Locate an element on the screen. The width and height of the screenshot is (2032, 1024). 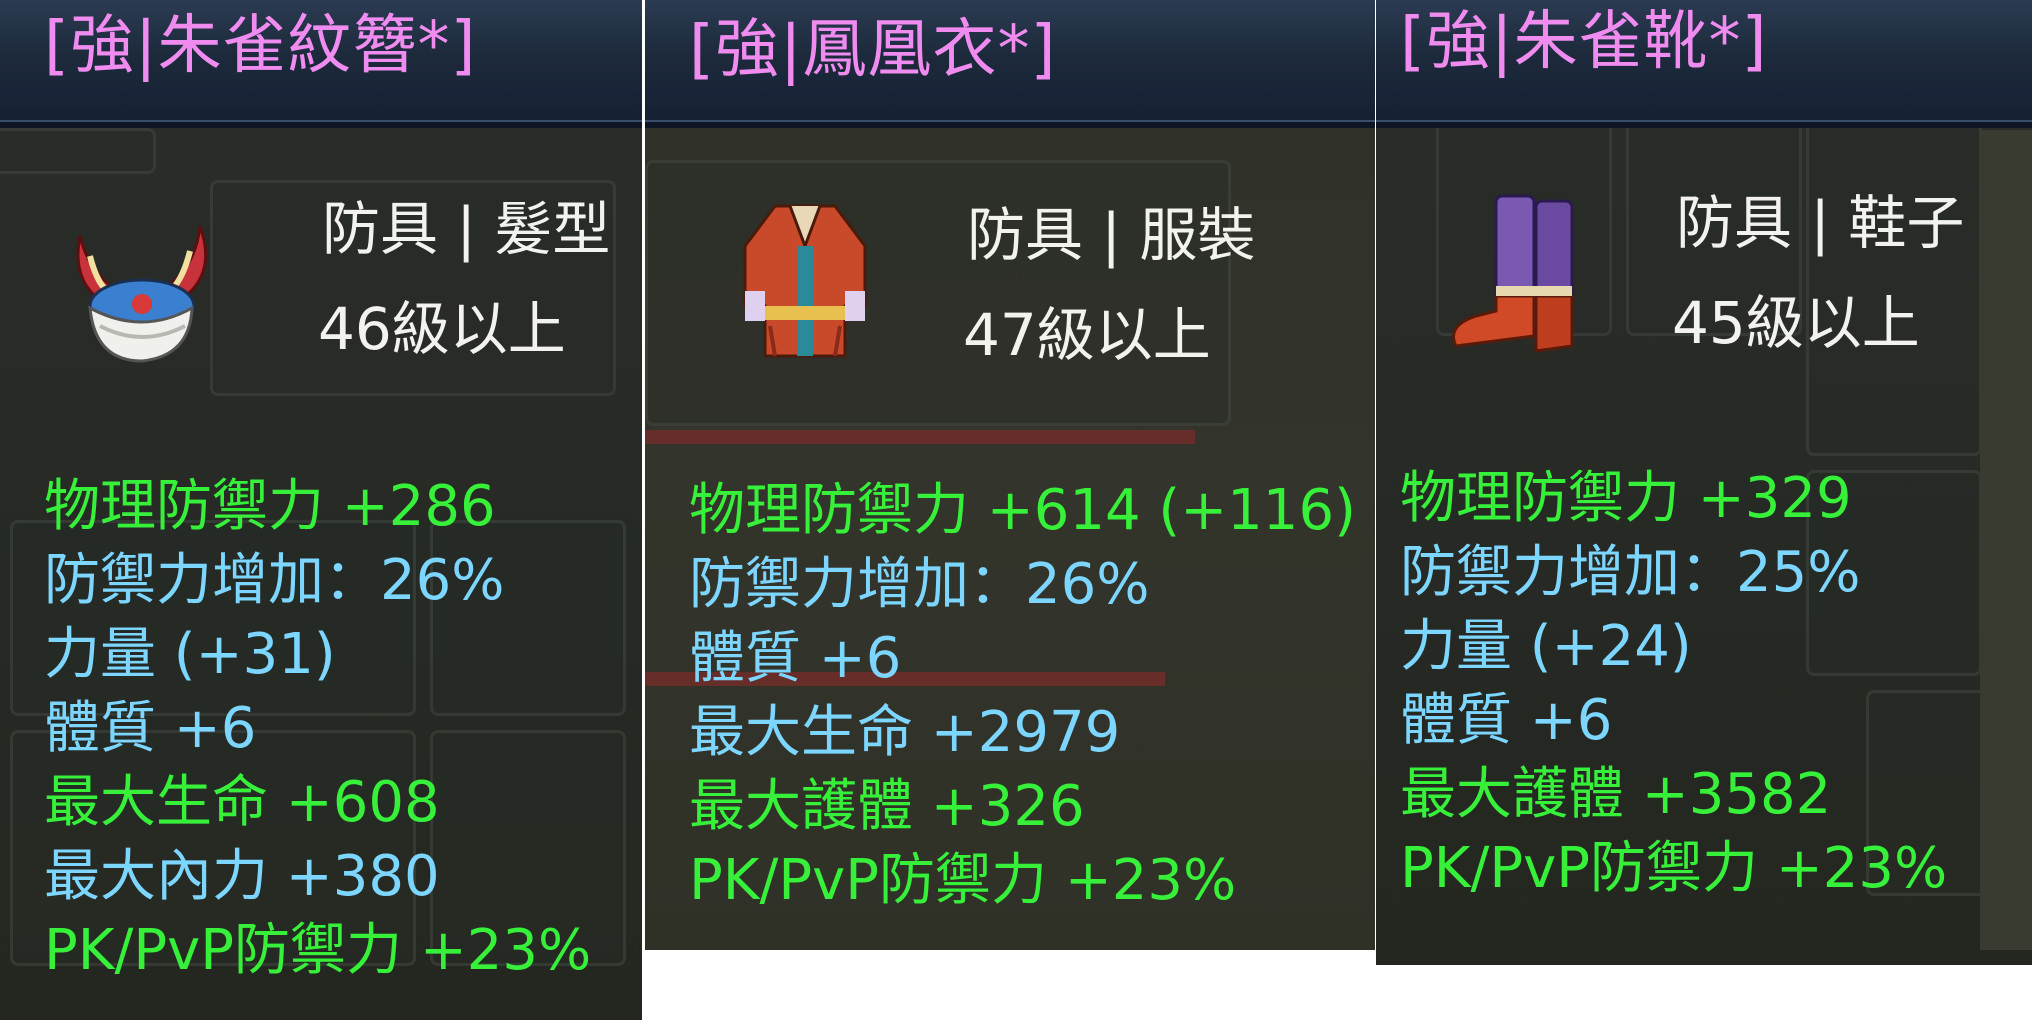
item-level-requirement: 46級以上 is located at coordinates (442, 329).